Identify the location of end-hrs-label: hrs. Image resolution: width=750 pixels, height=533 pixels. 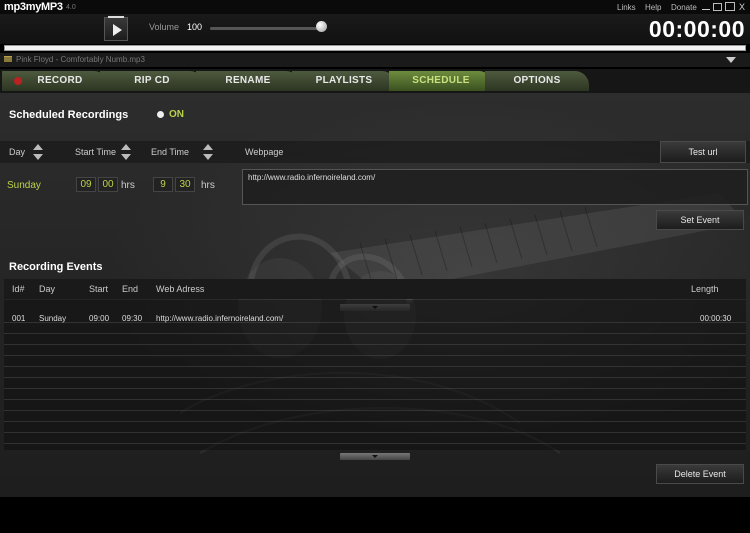
(208, 185).